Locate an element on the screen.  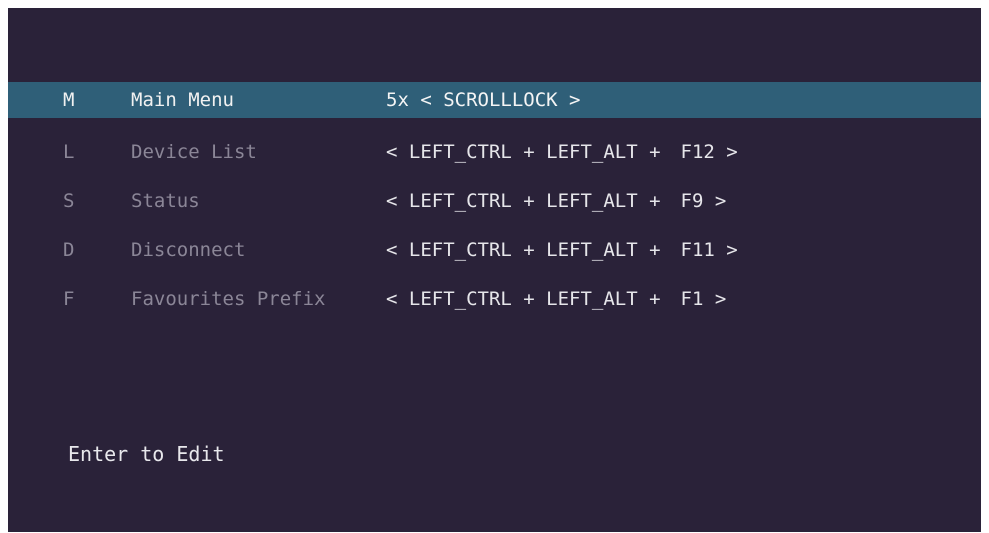
menu-item-hotkey: < LEFT_CTRL + LEFT_ALT + F12 > is located at coordinates (562, 152).